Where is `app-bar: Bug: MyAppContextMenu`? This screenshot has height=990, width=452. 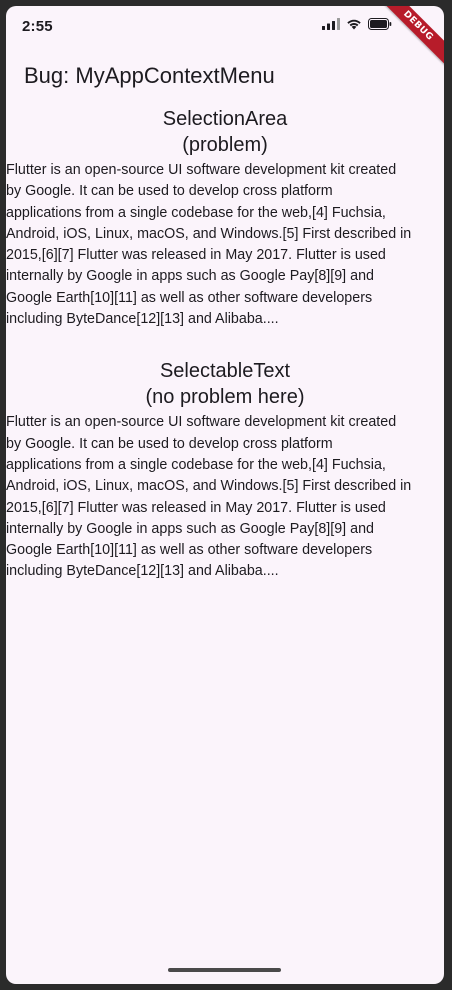 app-bar: Bug: MyAppContextMenu is located at coordinates (225, 78).